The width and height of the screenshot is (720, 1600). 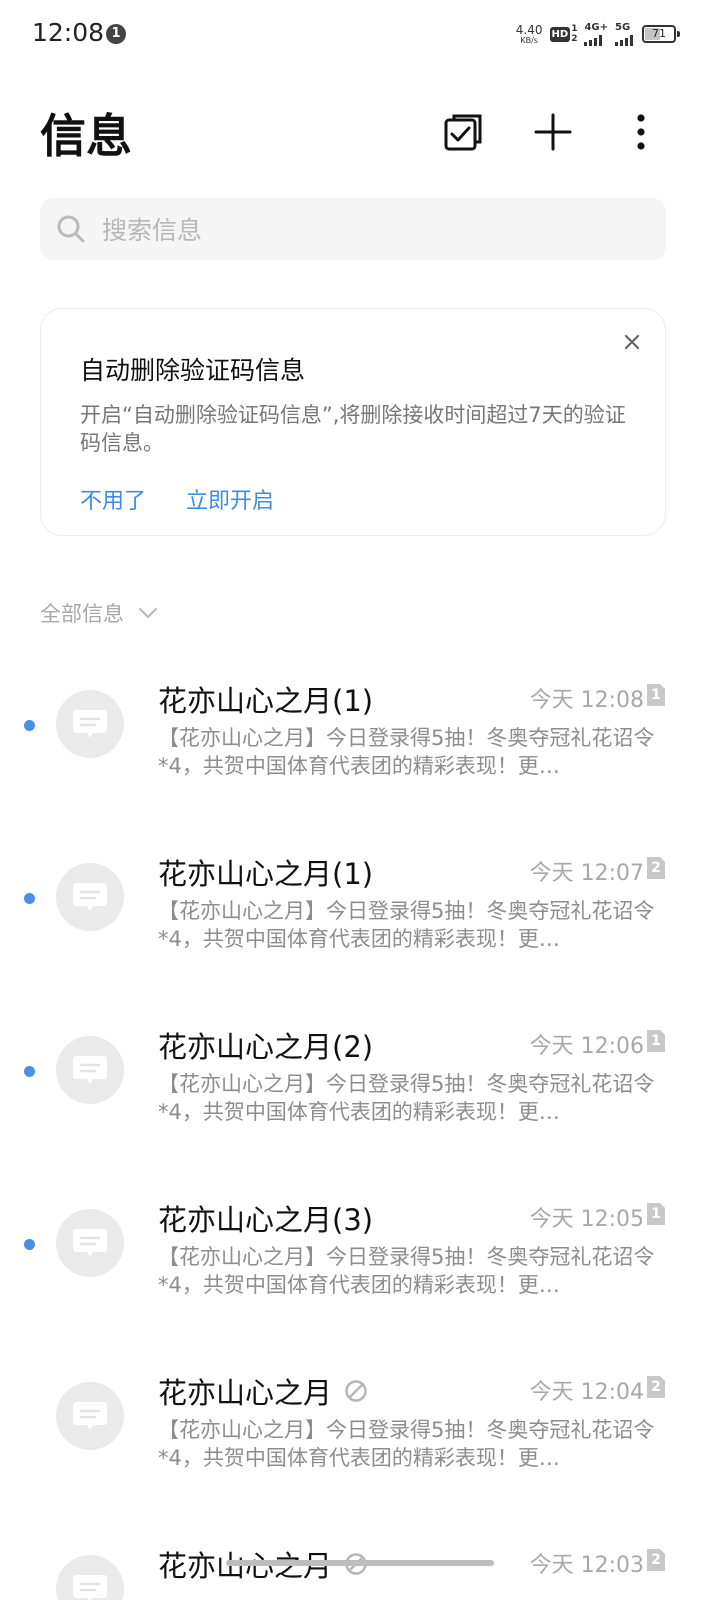 I want to click on sender-name: 花亦山心之月(3), so click(x=266, y=1220).